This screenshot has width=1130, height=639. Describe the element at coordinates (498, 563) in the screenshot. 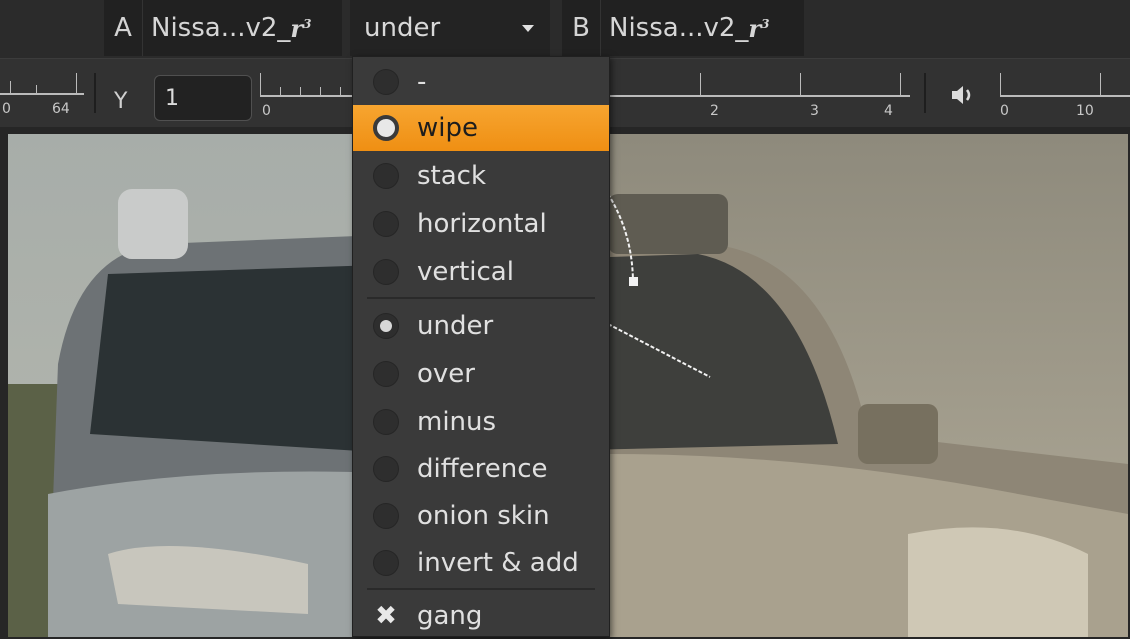

I see `menu-item-label: invert & add` at that location.